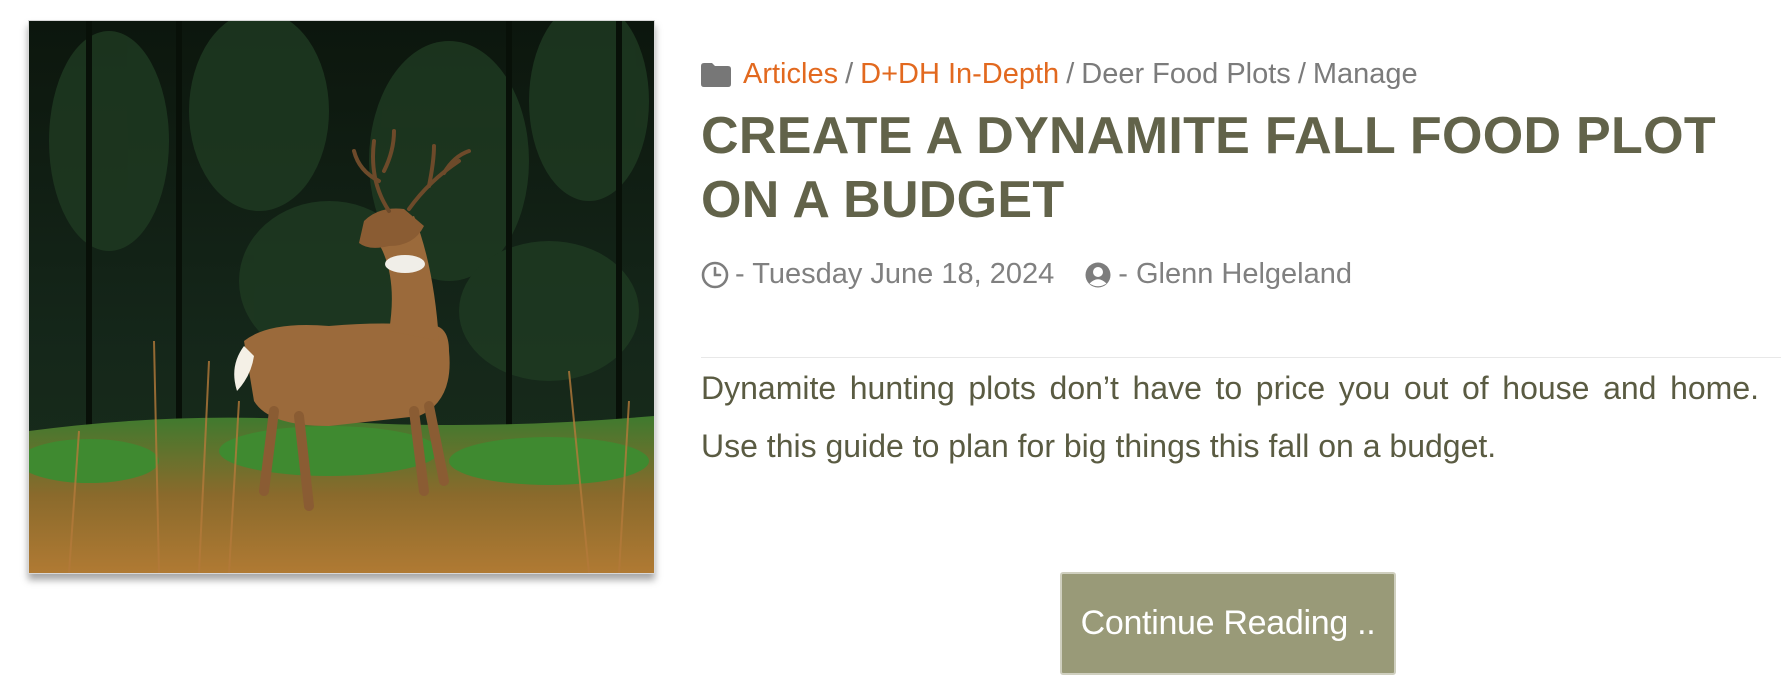 The height and width of the screenshot is (696, 1784). I want to click on article-author: - Glenn Helgeland, so click(1235, 274).